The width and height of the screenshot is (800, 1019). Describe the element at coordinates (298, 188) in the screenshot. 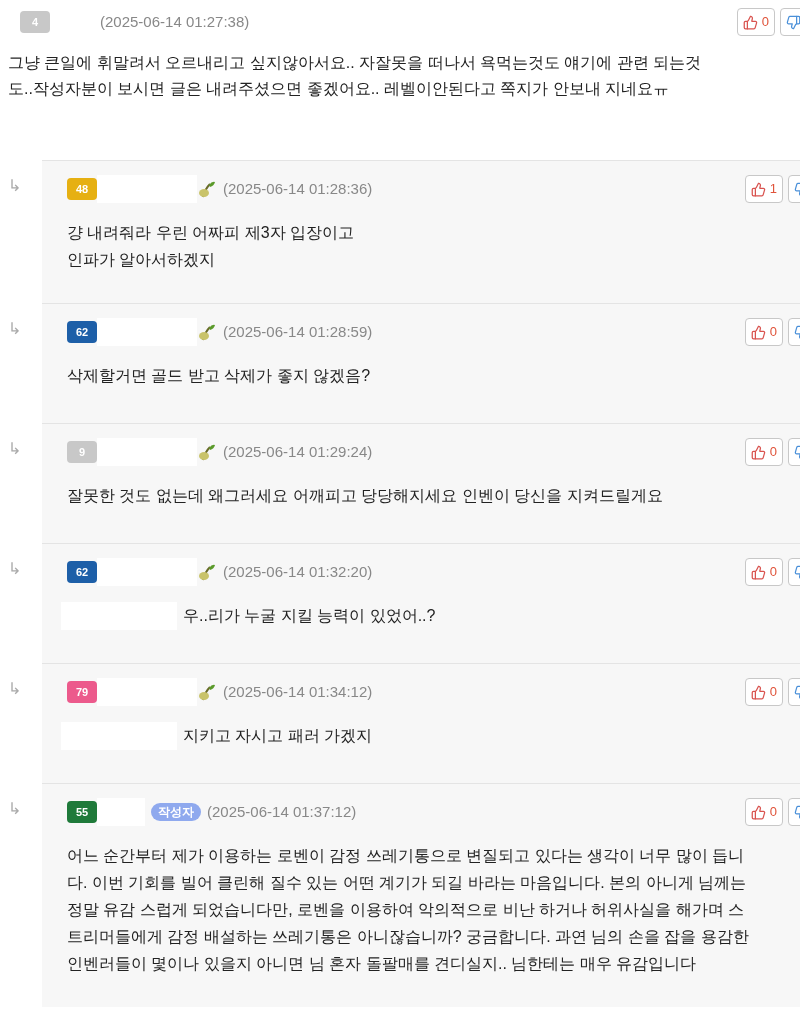

I see `comment-date: (2025-06-14 01:28:36)` at that location.